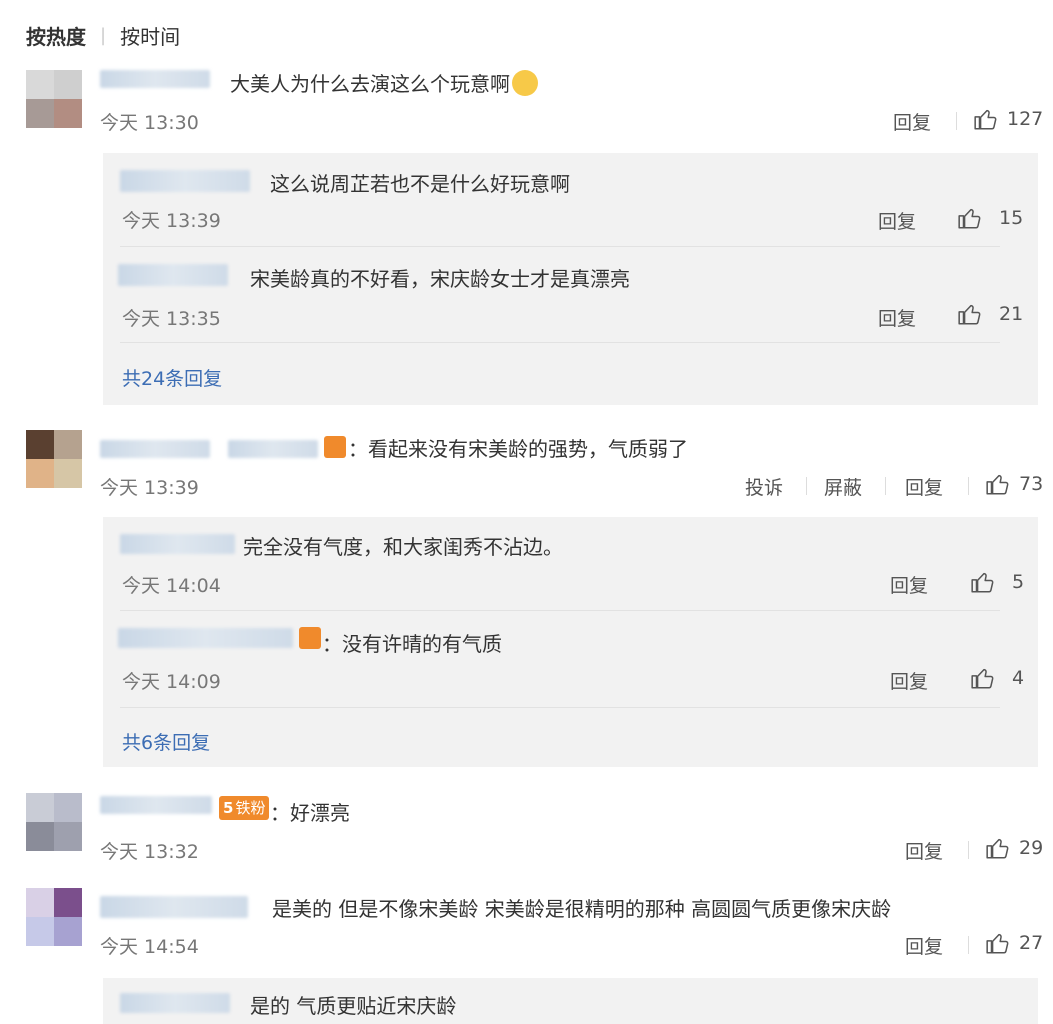 The image size is (1053, 1024). Describe the element at coordinates (1031, 943) in the screenshot. I see `like-count: 27` at that location.